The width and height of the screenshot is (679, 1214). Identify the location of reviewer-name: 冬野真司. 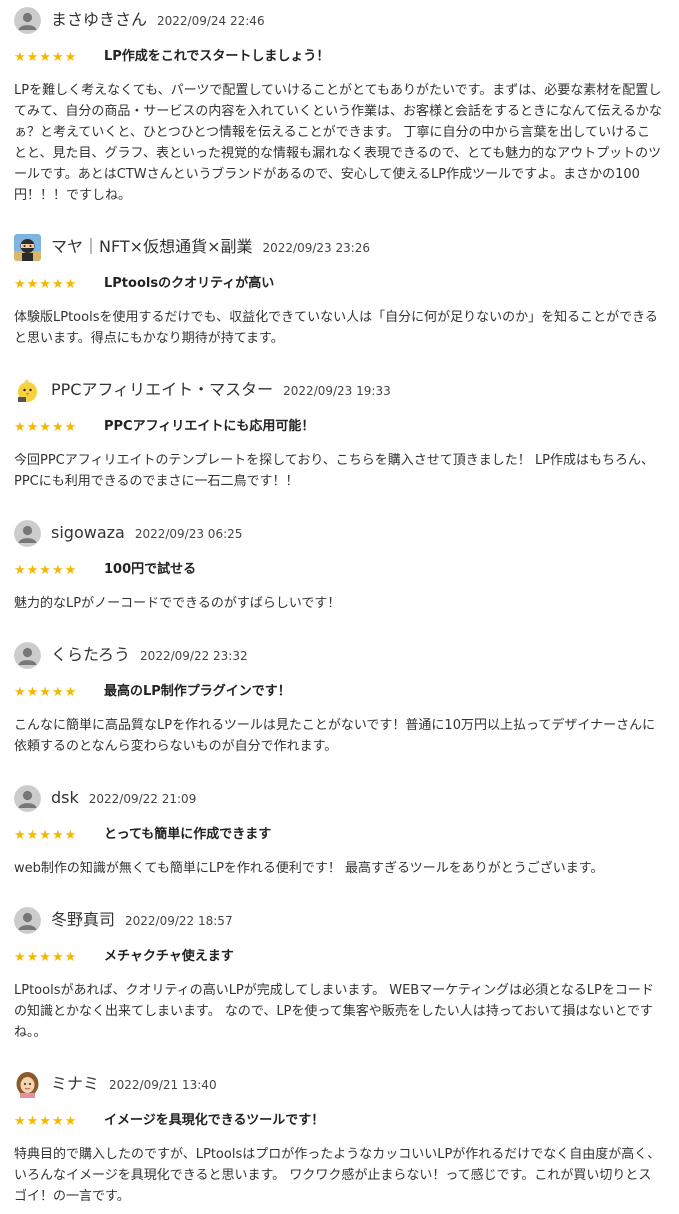
(83, 919).